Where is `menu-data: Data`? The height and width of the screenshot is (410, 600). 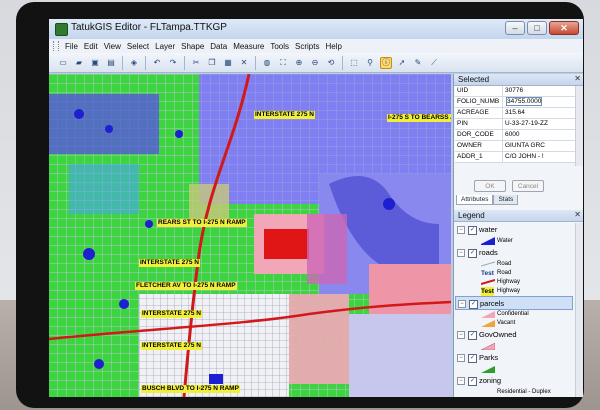
menu-data: Data is located at coordinates (218, 46).